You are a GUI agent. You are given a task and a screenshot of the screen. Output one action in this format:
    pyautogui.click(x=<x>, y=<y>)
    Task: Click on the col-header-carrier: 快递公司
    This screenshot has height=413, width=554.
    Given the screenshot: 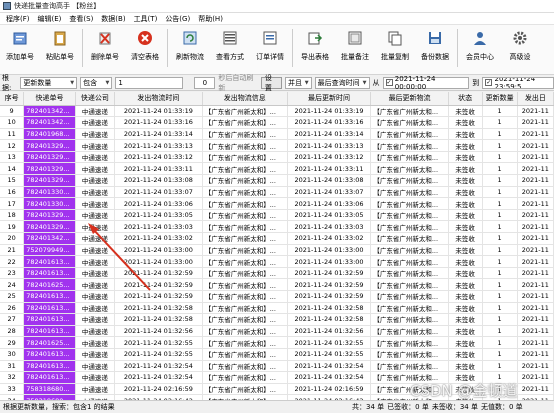 What is the action you would take?
    pyautogui.click(x=95, y=99)
    